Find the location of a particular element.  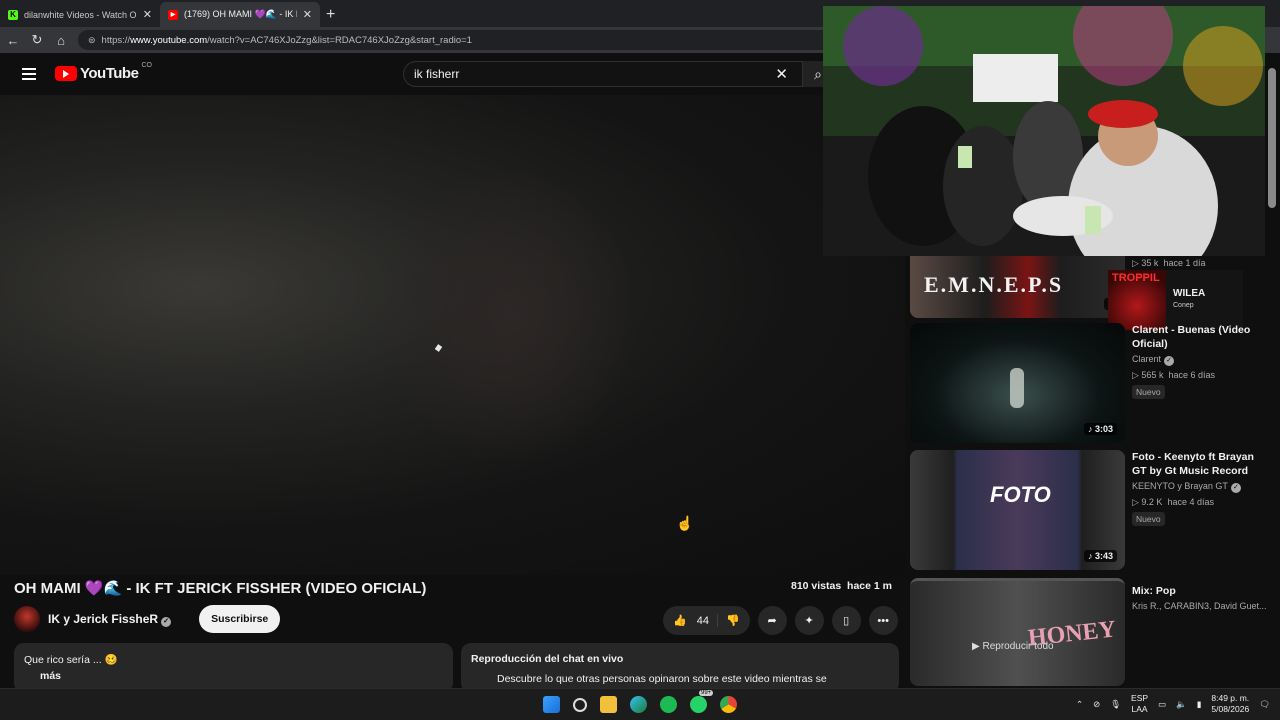

video-thumbnail: E.M.N.E.P.S 3 is located at coordinates (1017, 287).